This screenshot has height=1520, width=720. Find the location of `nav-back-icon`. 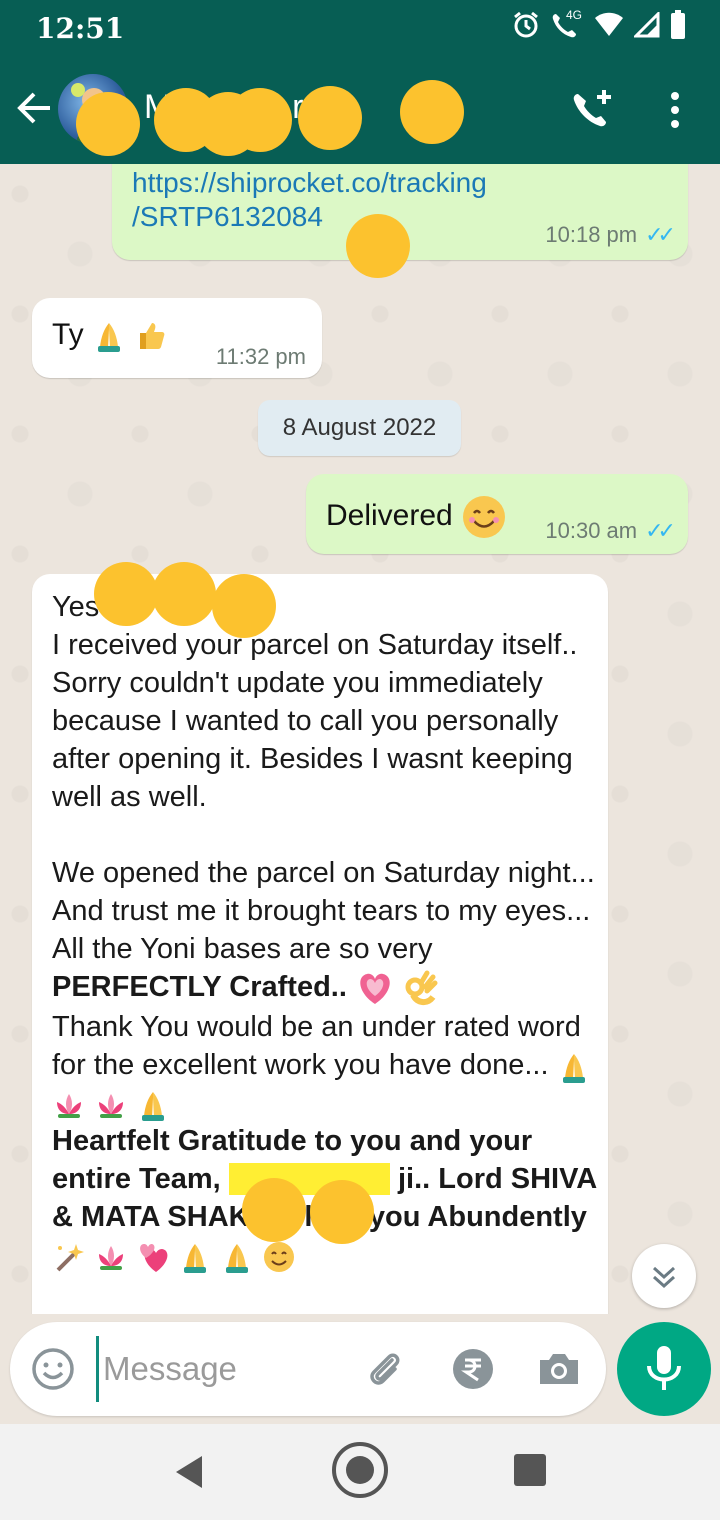

nav-back-icon is located at coordinates (189, 1472).